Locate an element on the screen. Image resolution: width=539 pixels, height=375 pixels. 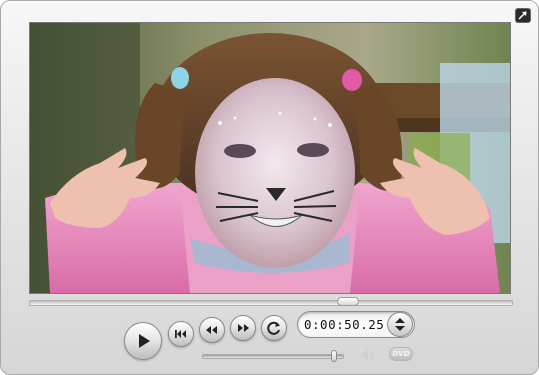
timecode-down-icon is located at coordinates (400, 328).